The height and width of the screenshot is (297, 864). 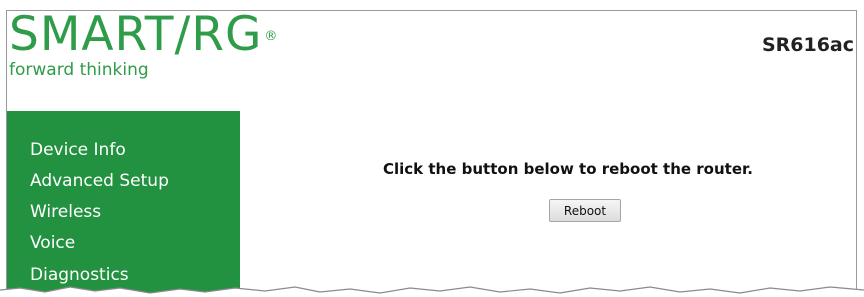 What do you see at coordinates (52, 243) in the screenshot?
I see `sidebar-item-voice: Voice` at bounding box center [52, 243].